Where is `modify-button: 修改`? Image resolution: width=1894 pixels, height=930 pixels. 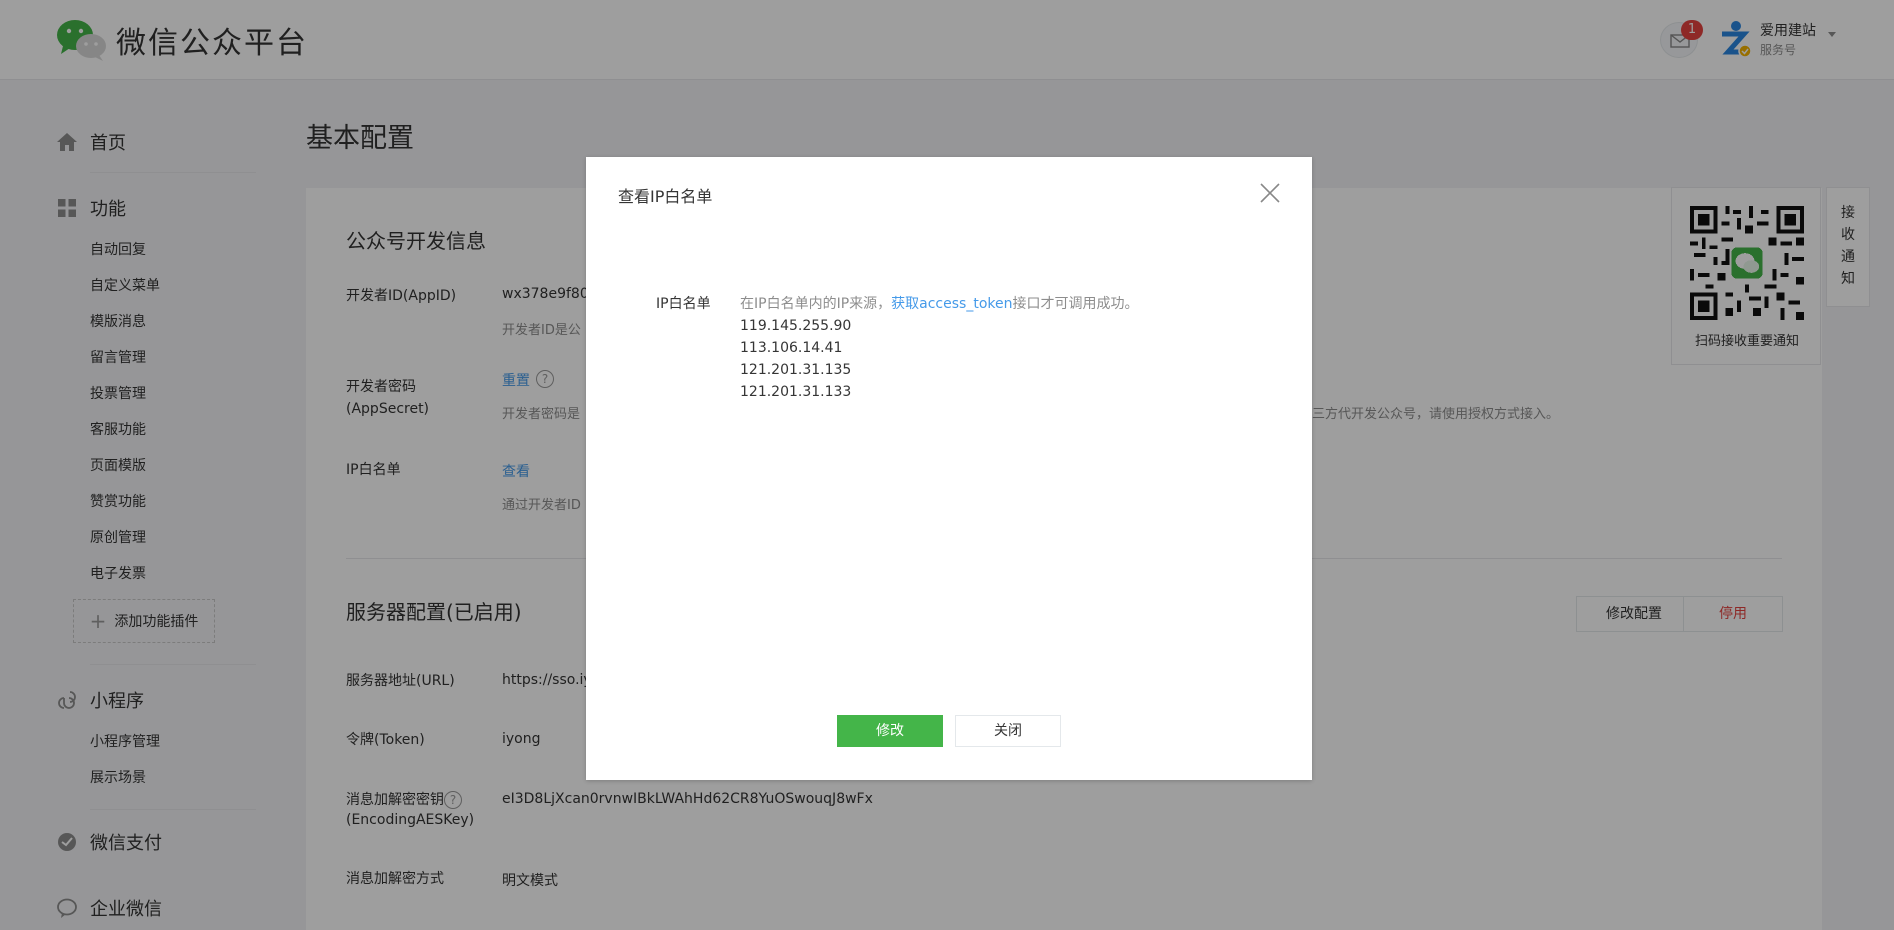
modify-button: 修改 is located at coordinates (890, 731).